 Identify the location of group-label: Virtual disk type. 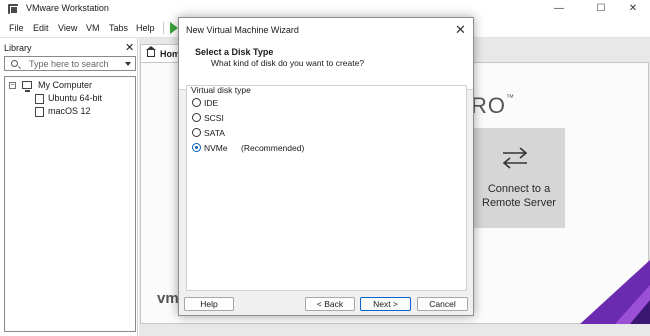
(221, 90).